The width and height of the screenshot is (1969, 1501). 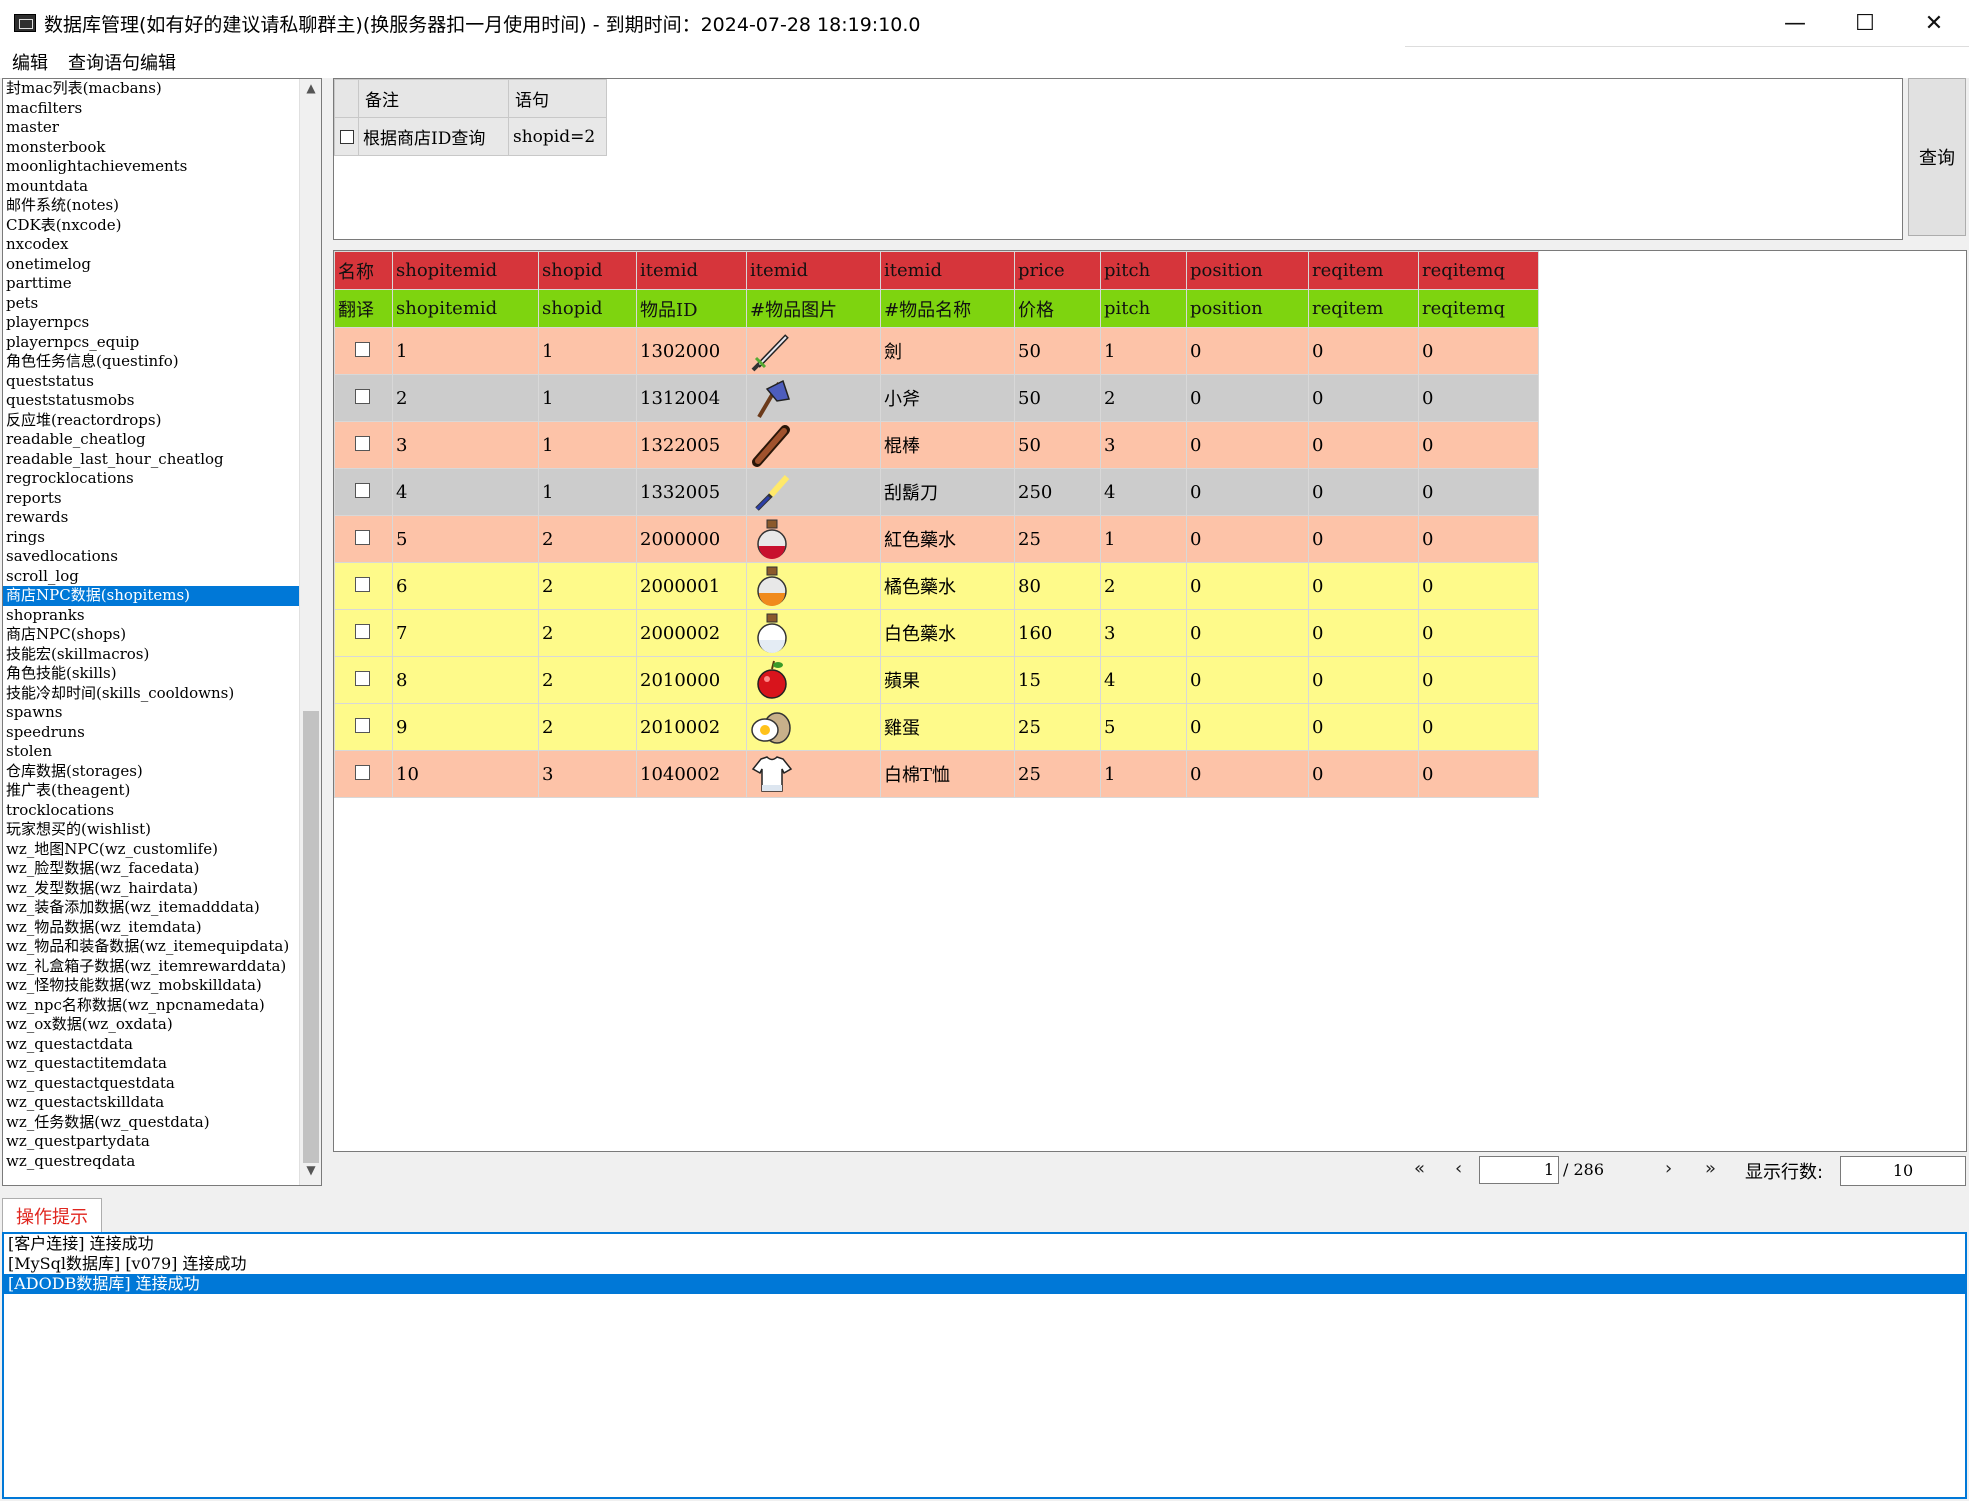 What do you see at coordinates (151, 791) in the screenshot?
I see `table-list-item: 推广表(theagent)` at bounding box center [151, 791].